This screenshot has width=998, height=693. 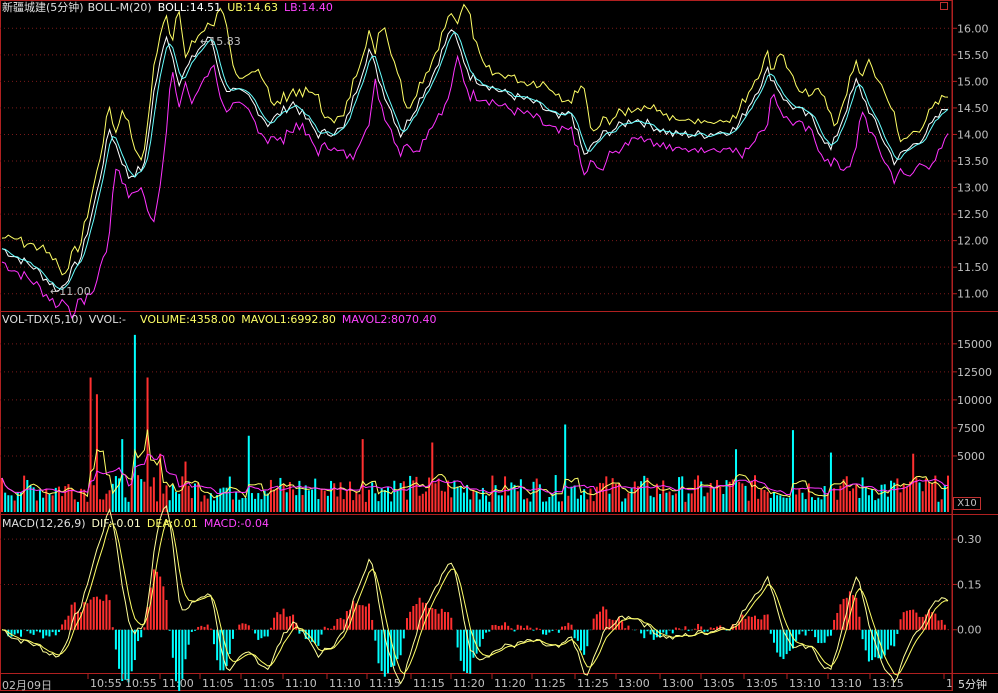 What do you see at coordinates (44, 523) in the screenshot?
I see `macd-title: MACD(12,26,9)` at bounding box center [44, 523].